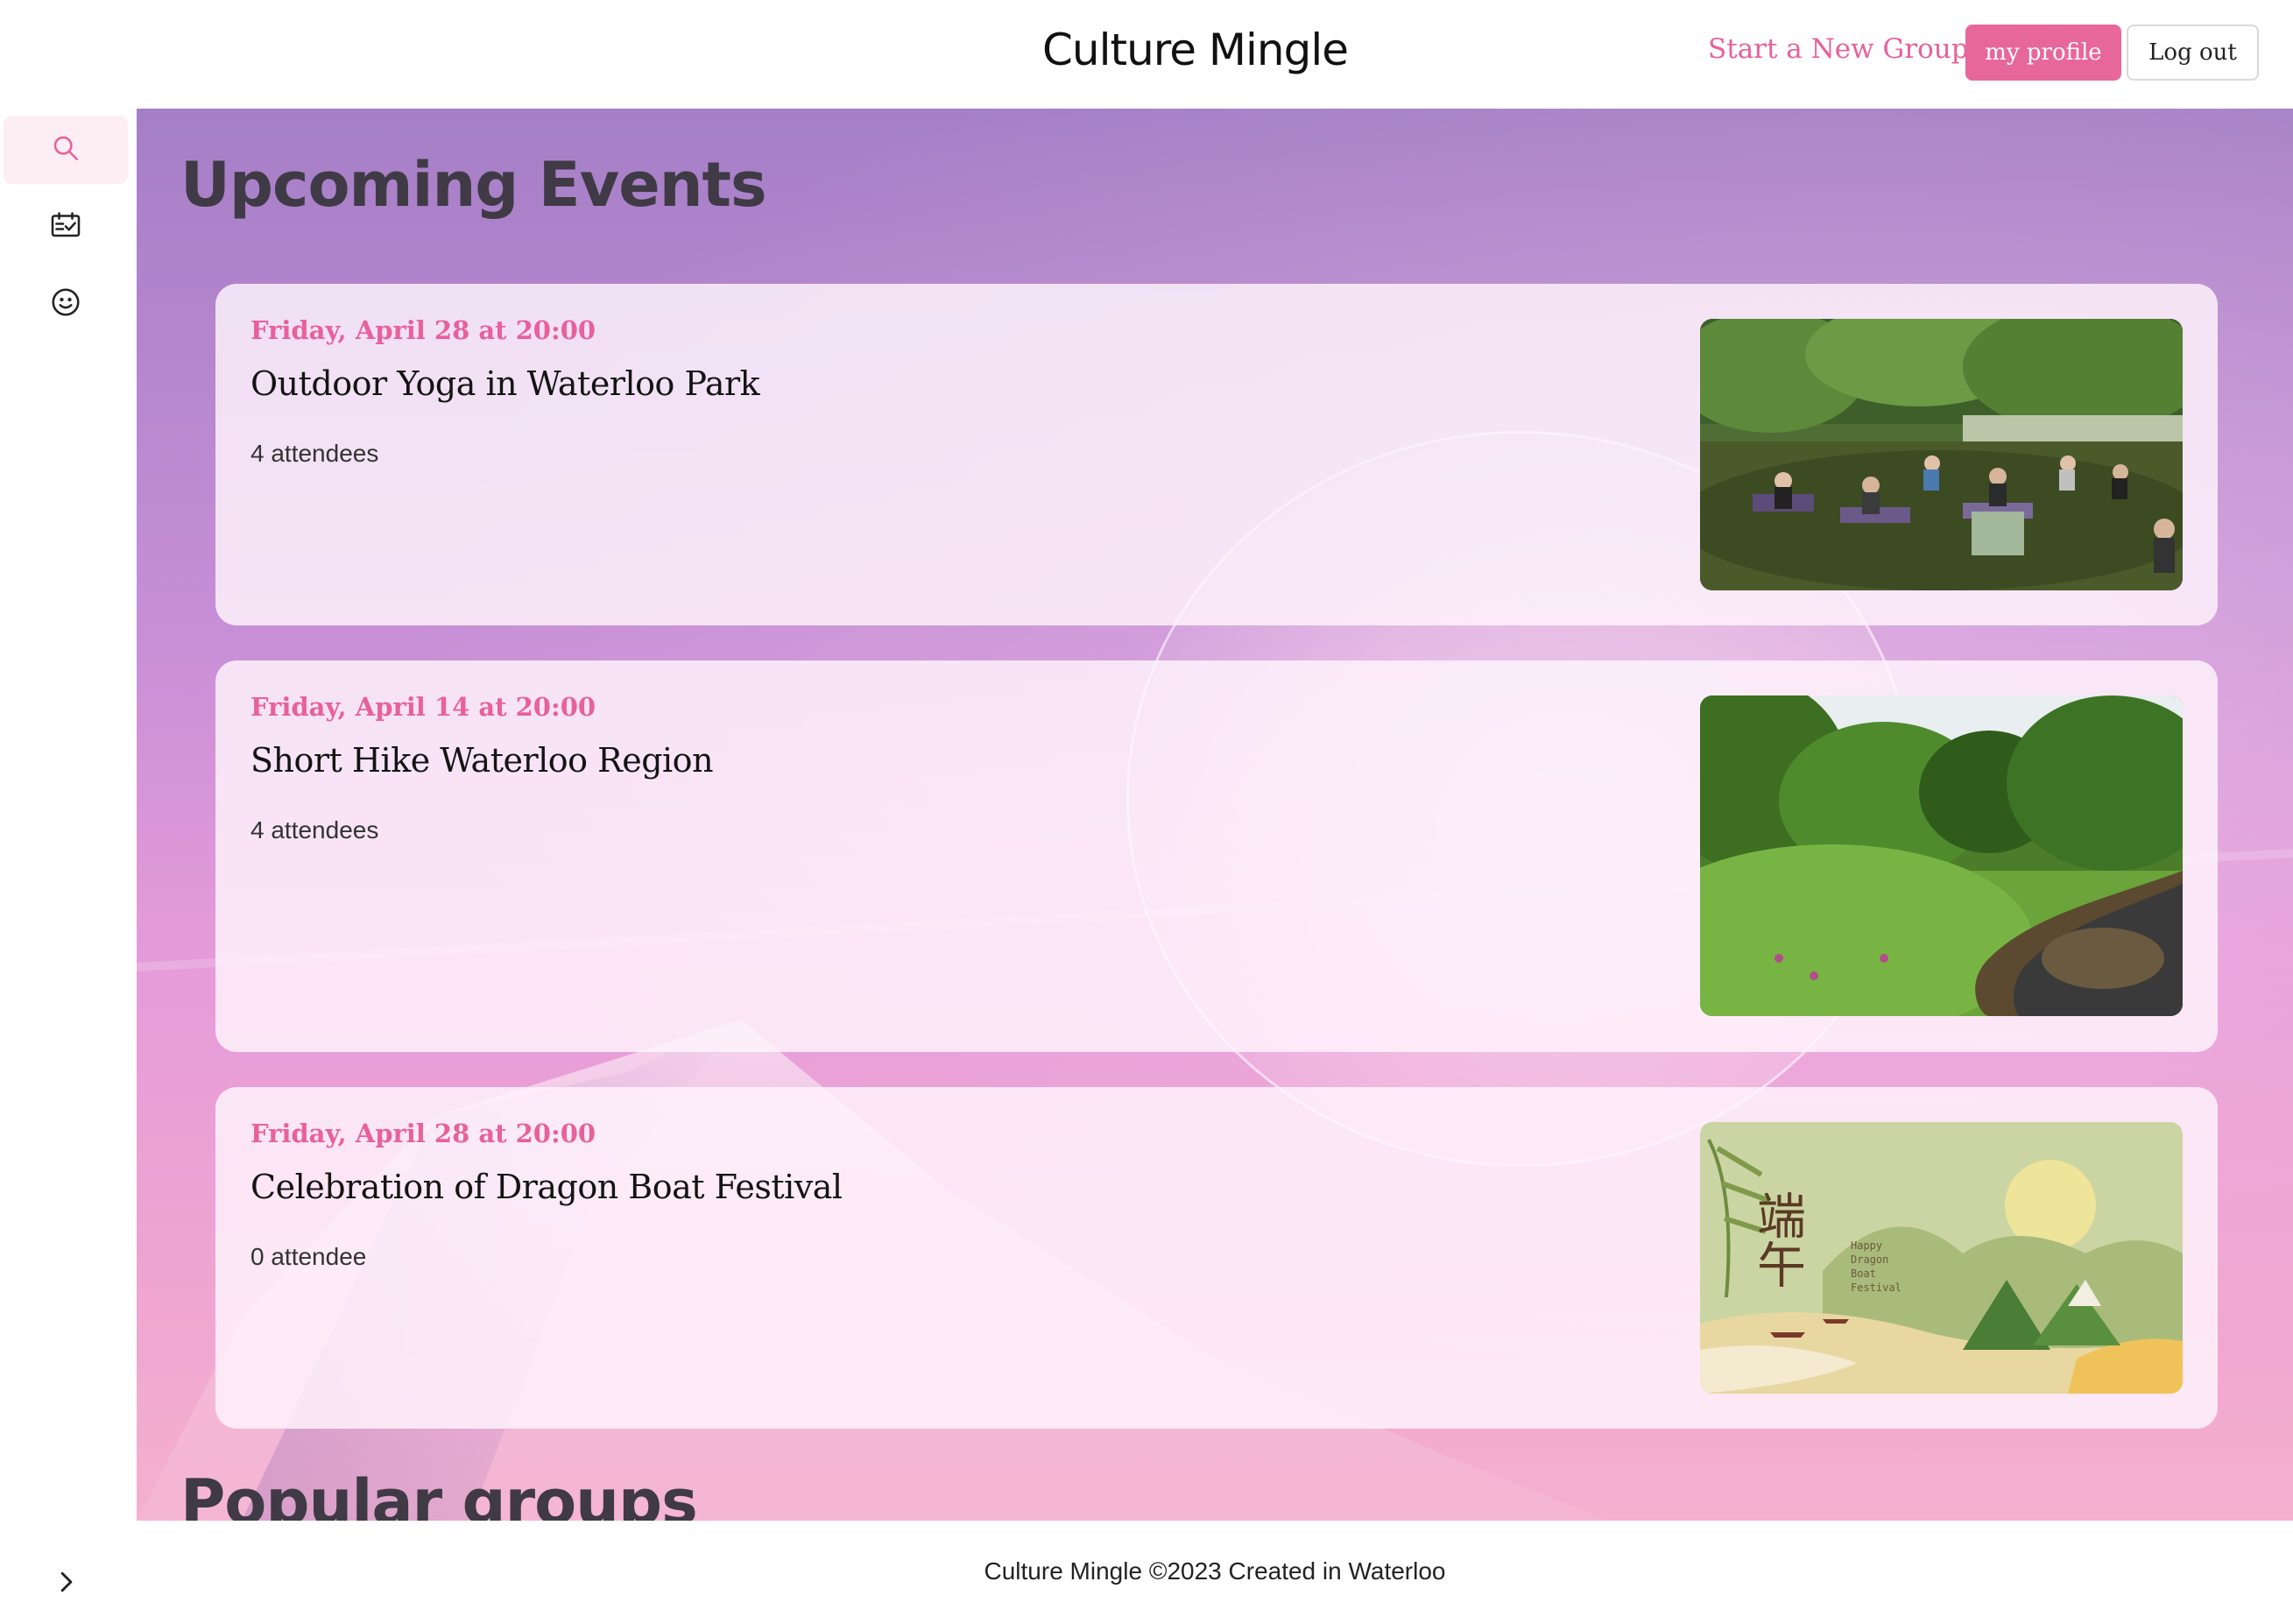 This screenshot has height=1624, width=2293. Describe the element at coordinates (1866, 1245) in the screenshot. I see `dragon-image-caption-1: Happy` at that location.